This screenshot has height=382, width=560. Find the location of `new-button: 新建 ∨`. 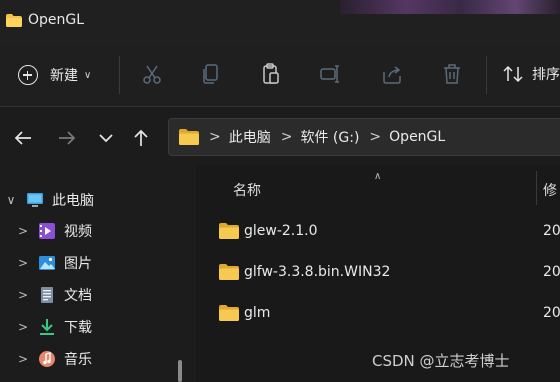

new-button: 新建 ∨ is located at coordinates (61, 75).